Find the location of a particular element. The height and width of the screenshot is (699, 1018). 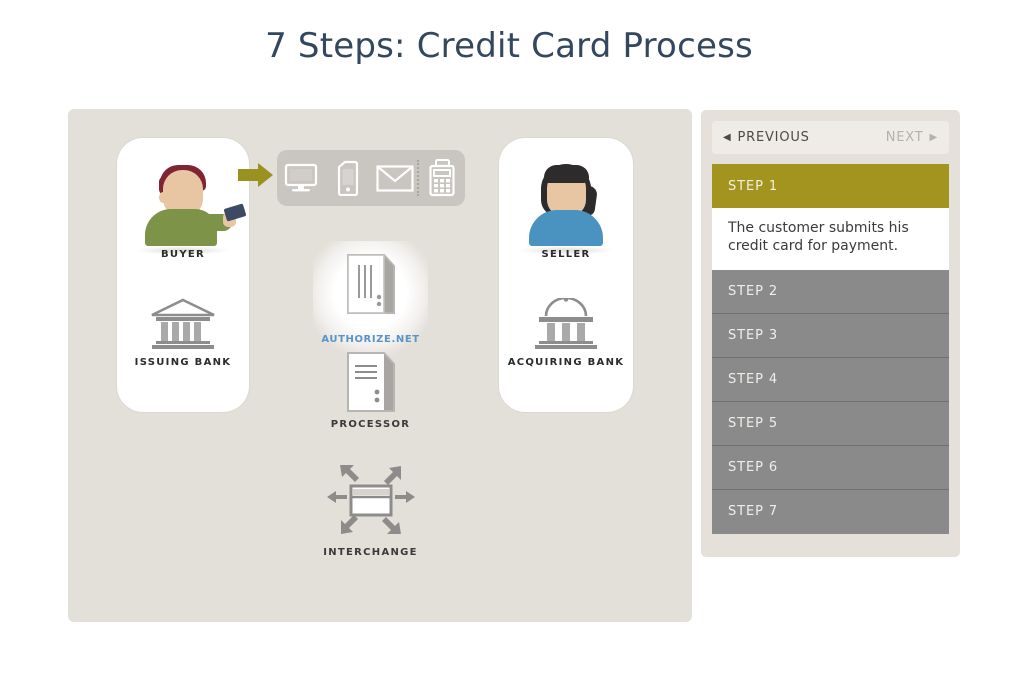

step-item-7: STEP 7 is located at coordinates (830, 511).